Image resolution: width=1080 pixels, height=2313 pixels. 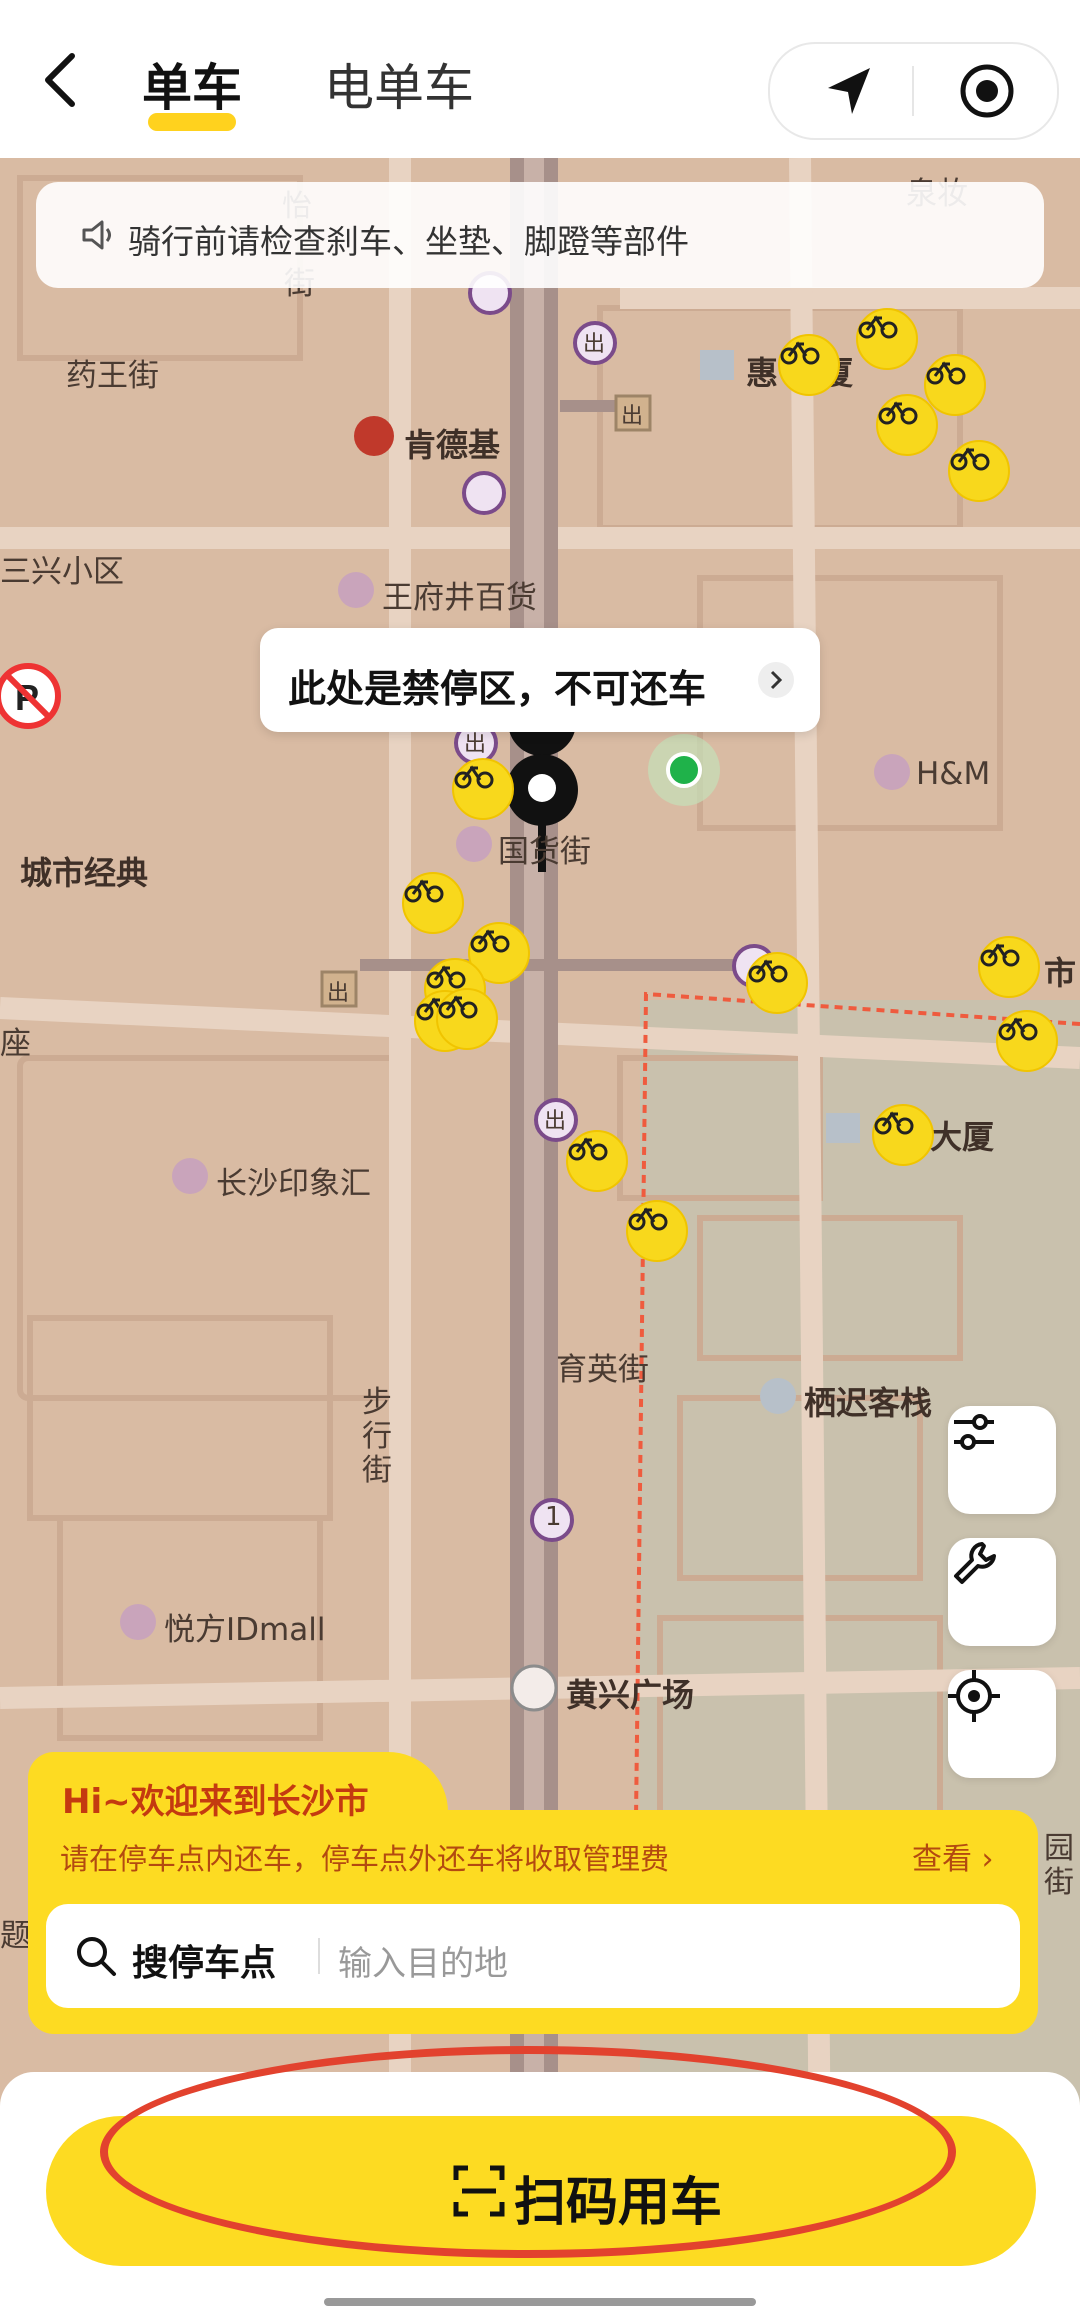 I want to click on map-label: H&M, so click(x=953, y=774).